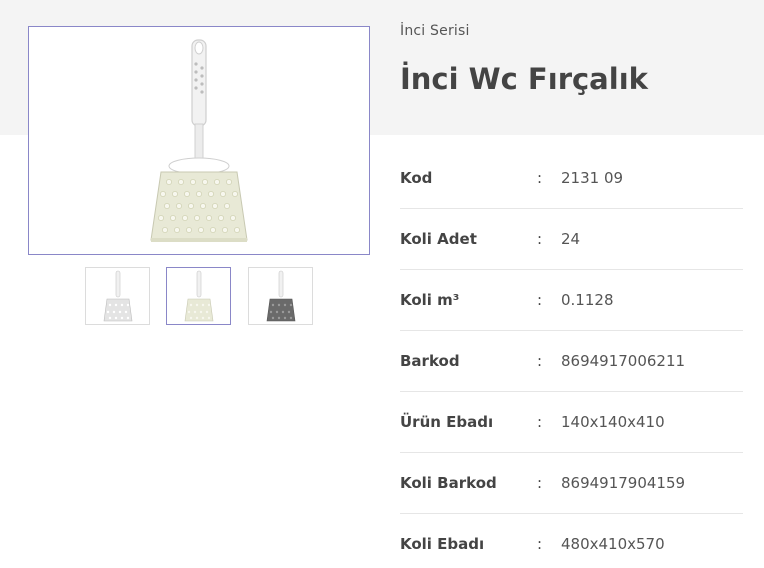 The height and width of the screenshot is (568, 764). What do you see at coordinates (430, 300) in the screenshot?
I see `spec-label: Koli m³` at bounding box center [430, 300].